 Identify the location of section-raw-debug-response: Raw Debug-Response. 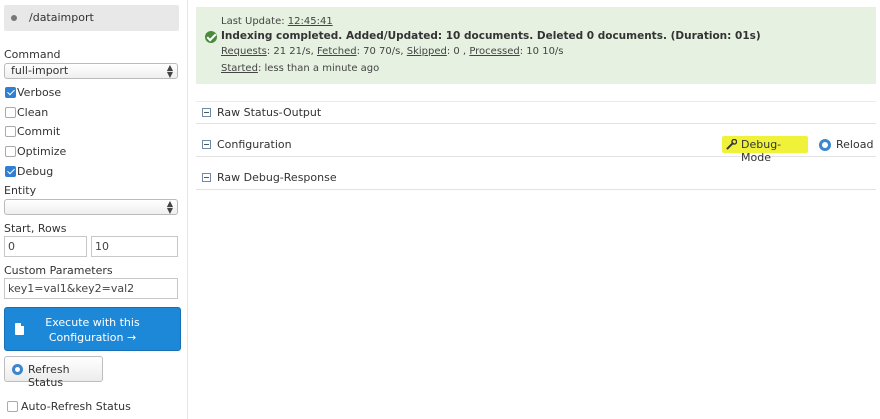
(536, 178).